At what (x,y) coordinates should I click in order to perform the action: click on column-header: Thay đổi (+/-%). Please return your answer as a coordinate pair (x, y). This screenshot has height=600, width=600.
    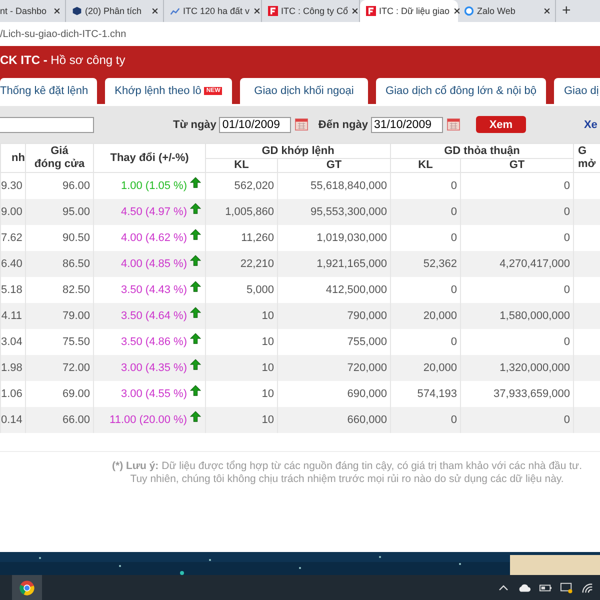
    Looking at the image, I should click on (150, 158).